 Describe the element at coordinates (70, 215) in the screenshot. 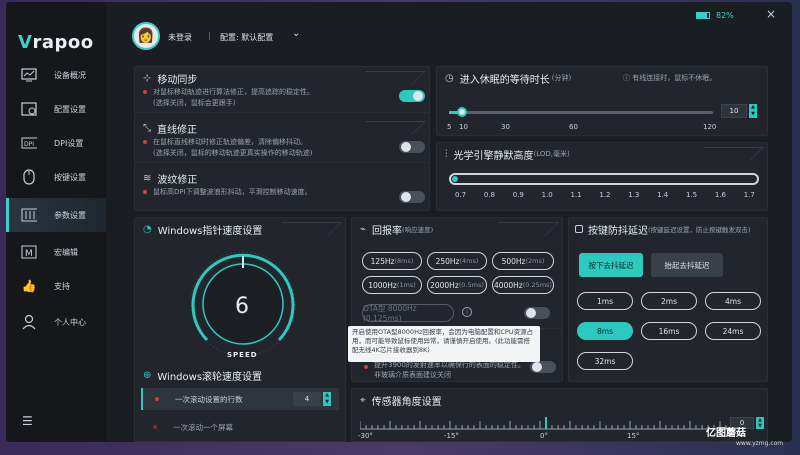

I see `sidebar-item-label: 参数设置` at that location.